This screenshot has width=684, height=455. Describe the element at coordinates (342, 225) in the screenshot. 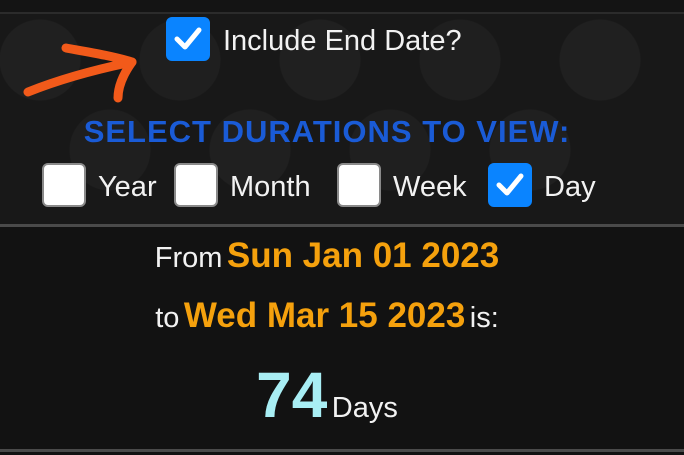

I see `section-divider` at that location.